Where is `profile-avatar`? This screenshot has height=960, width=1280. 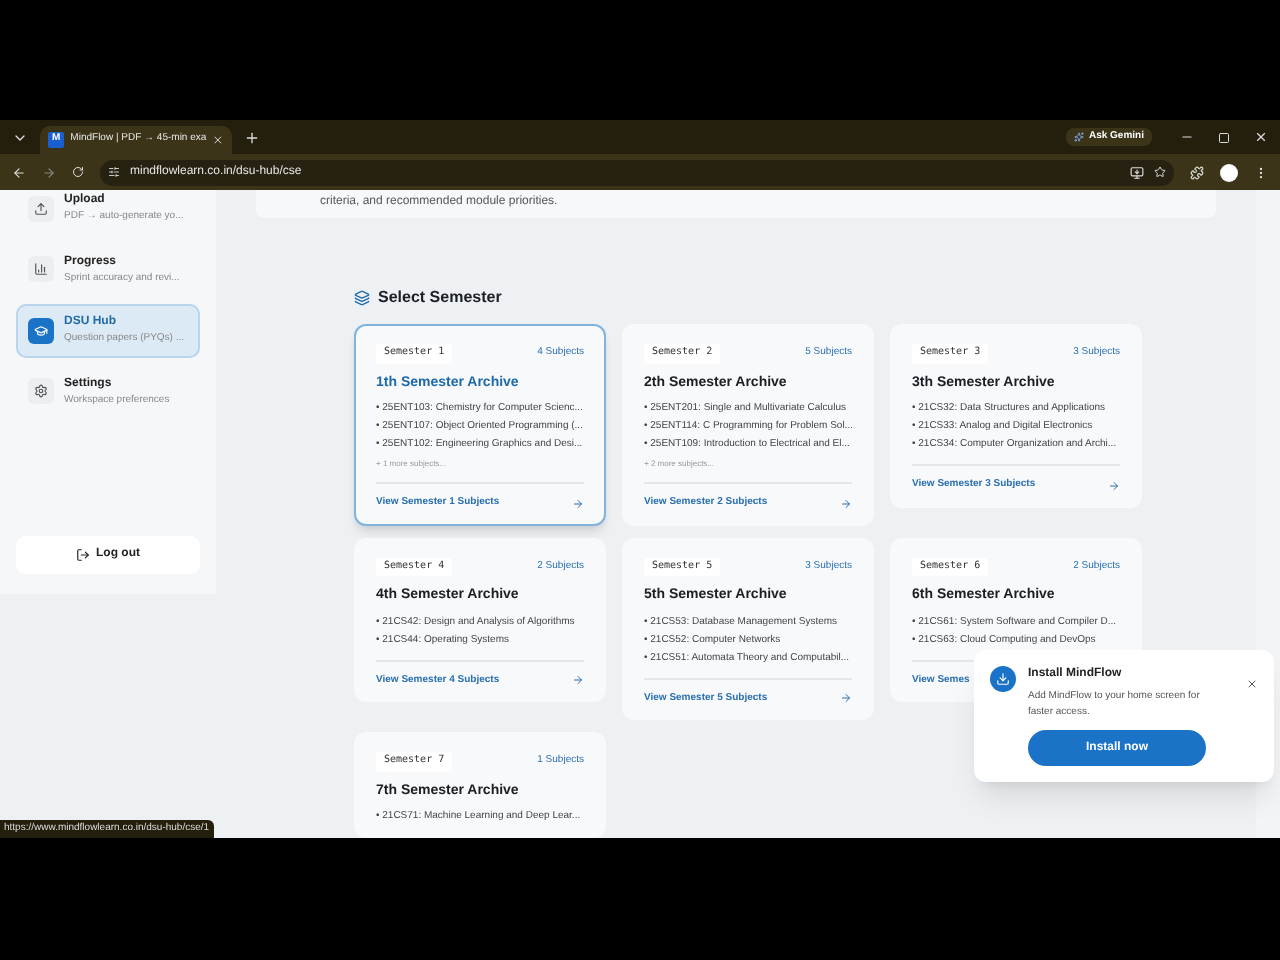 profile-avatar is located at coordinates (1229, 172).